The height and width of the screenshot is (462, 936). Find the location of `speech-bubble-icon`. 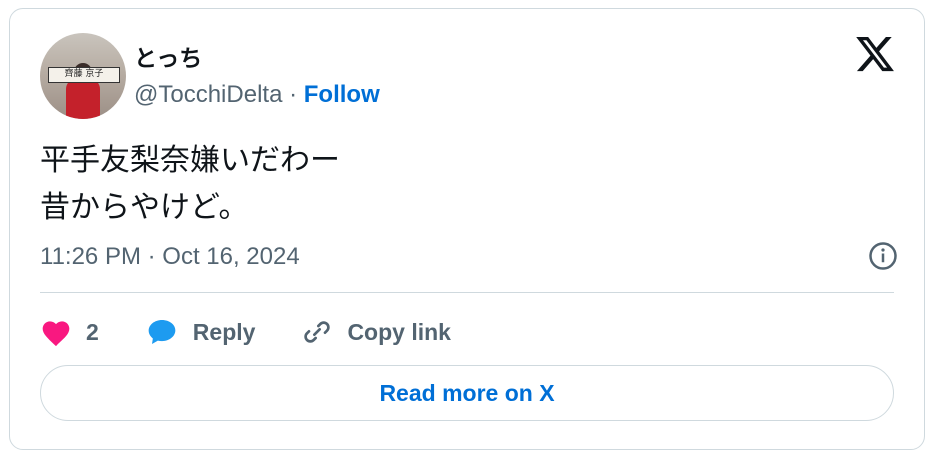

speech-bubble-icon is located at coordinates (162, 332).